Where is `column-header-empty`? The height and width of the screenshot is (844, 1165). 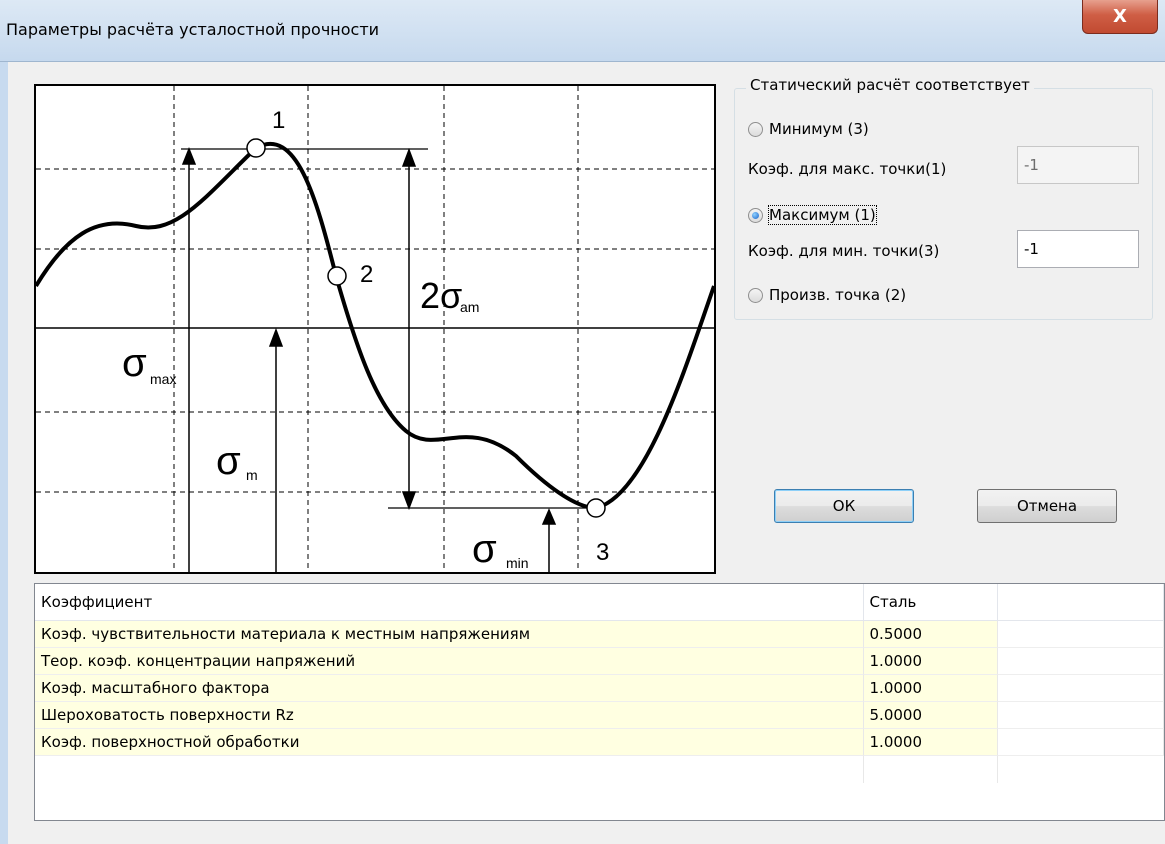 column-header-empty is located at coordinates (1081, 602).